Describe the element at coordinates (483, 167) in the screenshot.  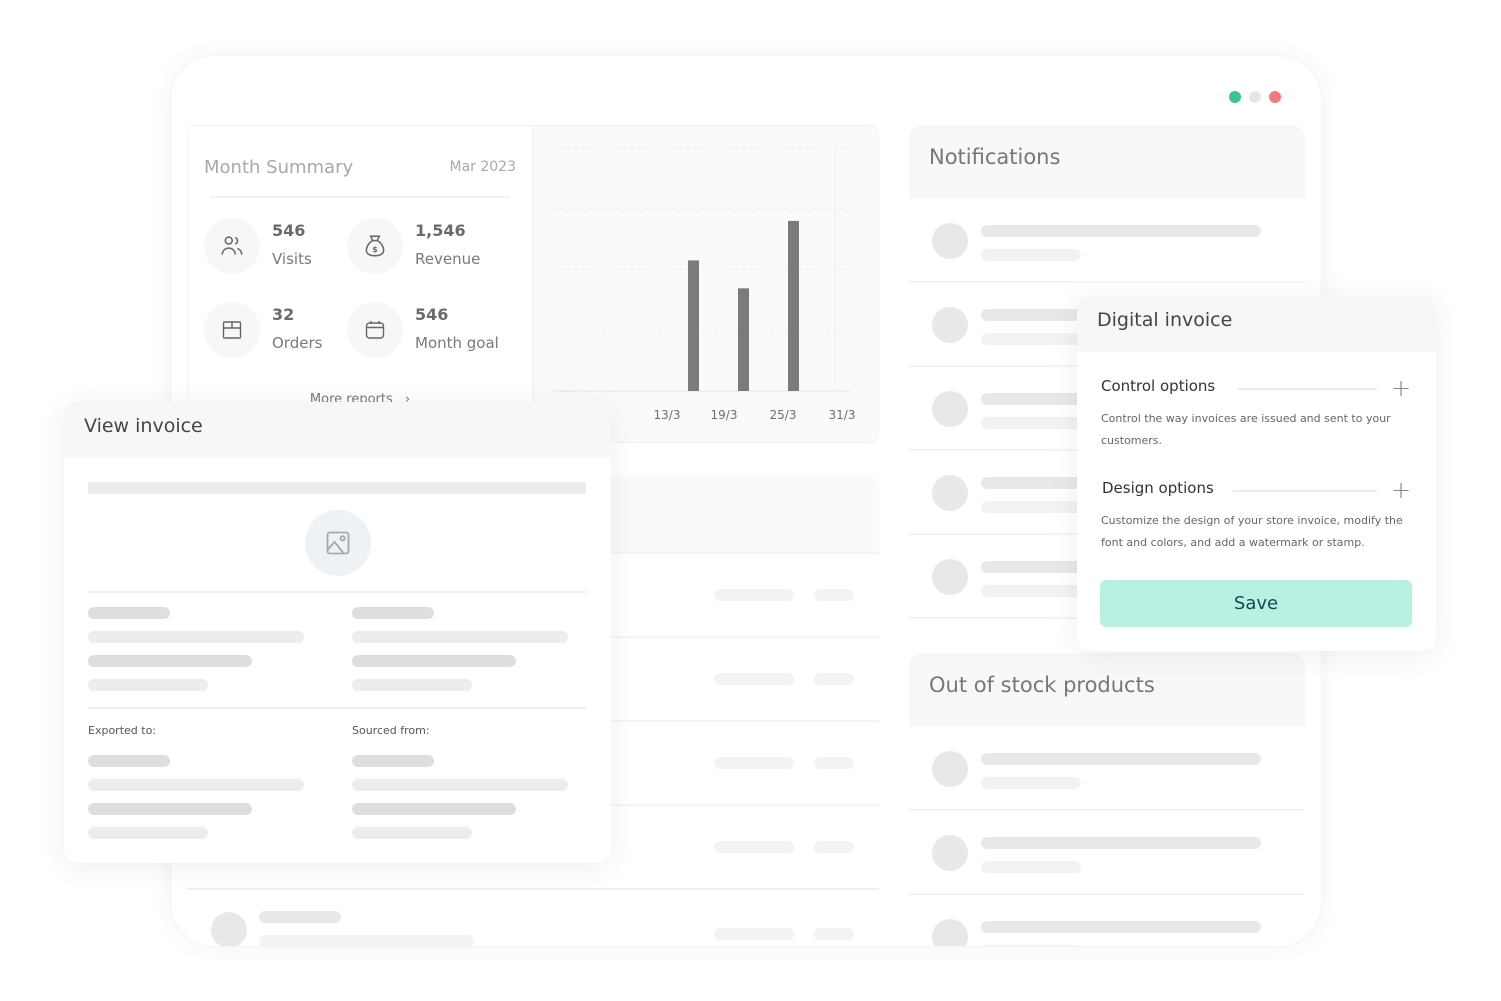
I see `summary-date: Mar 2023` at that location.